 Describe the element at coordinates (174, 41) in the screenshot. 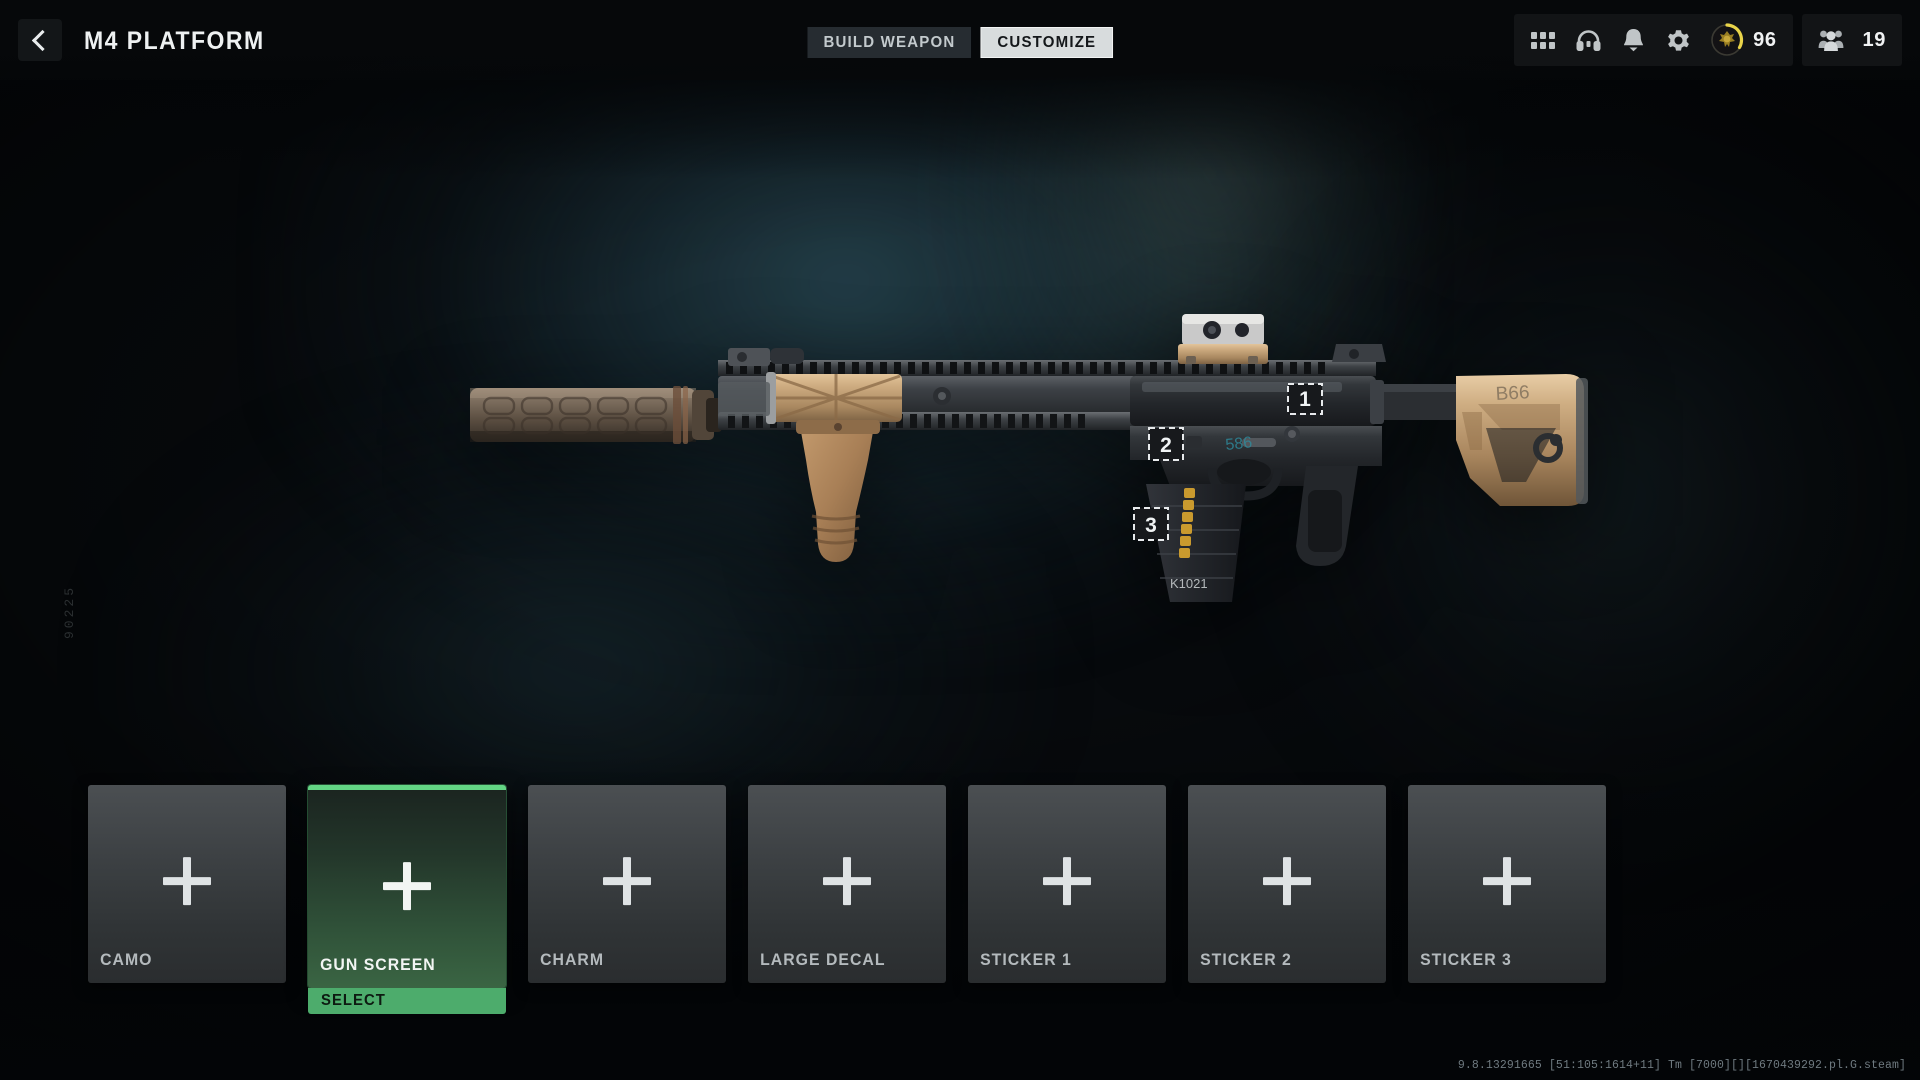

I see `page-title: M4 PLATFORM` at that location.